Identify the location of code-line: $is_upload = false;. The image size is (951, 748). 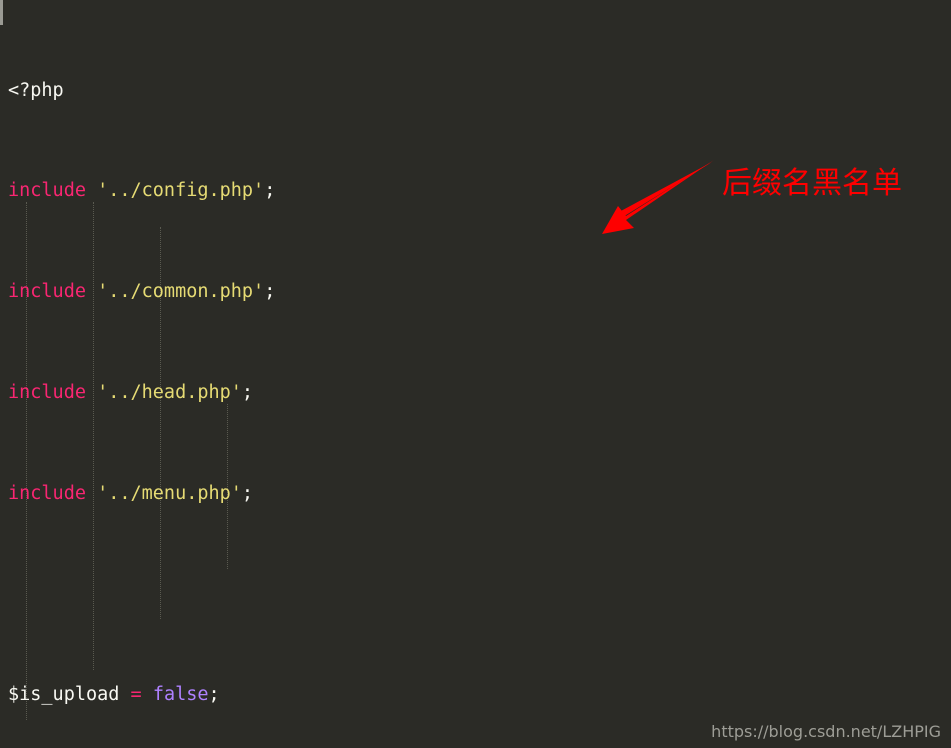
(114, 695).